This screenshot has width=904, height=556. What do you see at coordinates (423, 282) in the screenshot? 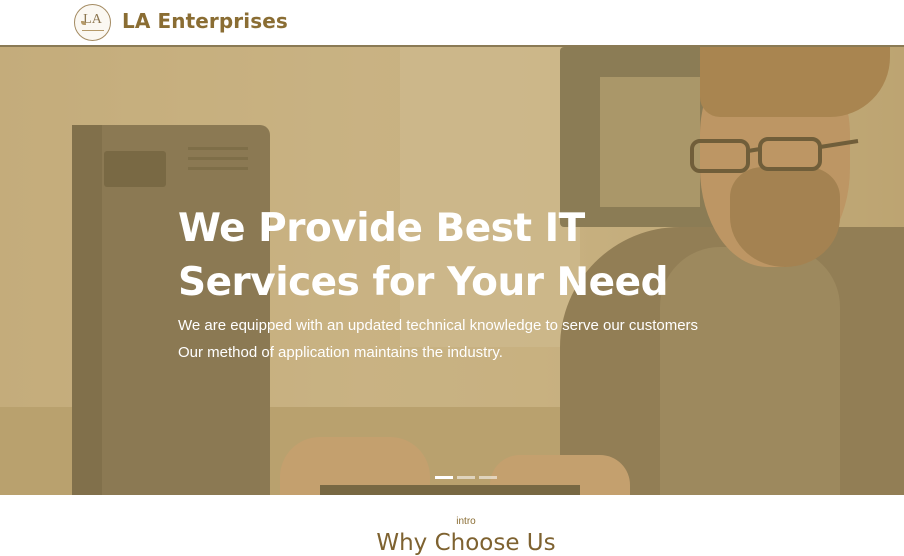
I see `hero-title-line: Services for Your Need` at bounding box center [423, 282].